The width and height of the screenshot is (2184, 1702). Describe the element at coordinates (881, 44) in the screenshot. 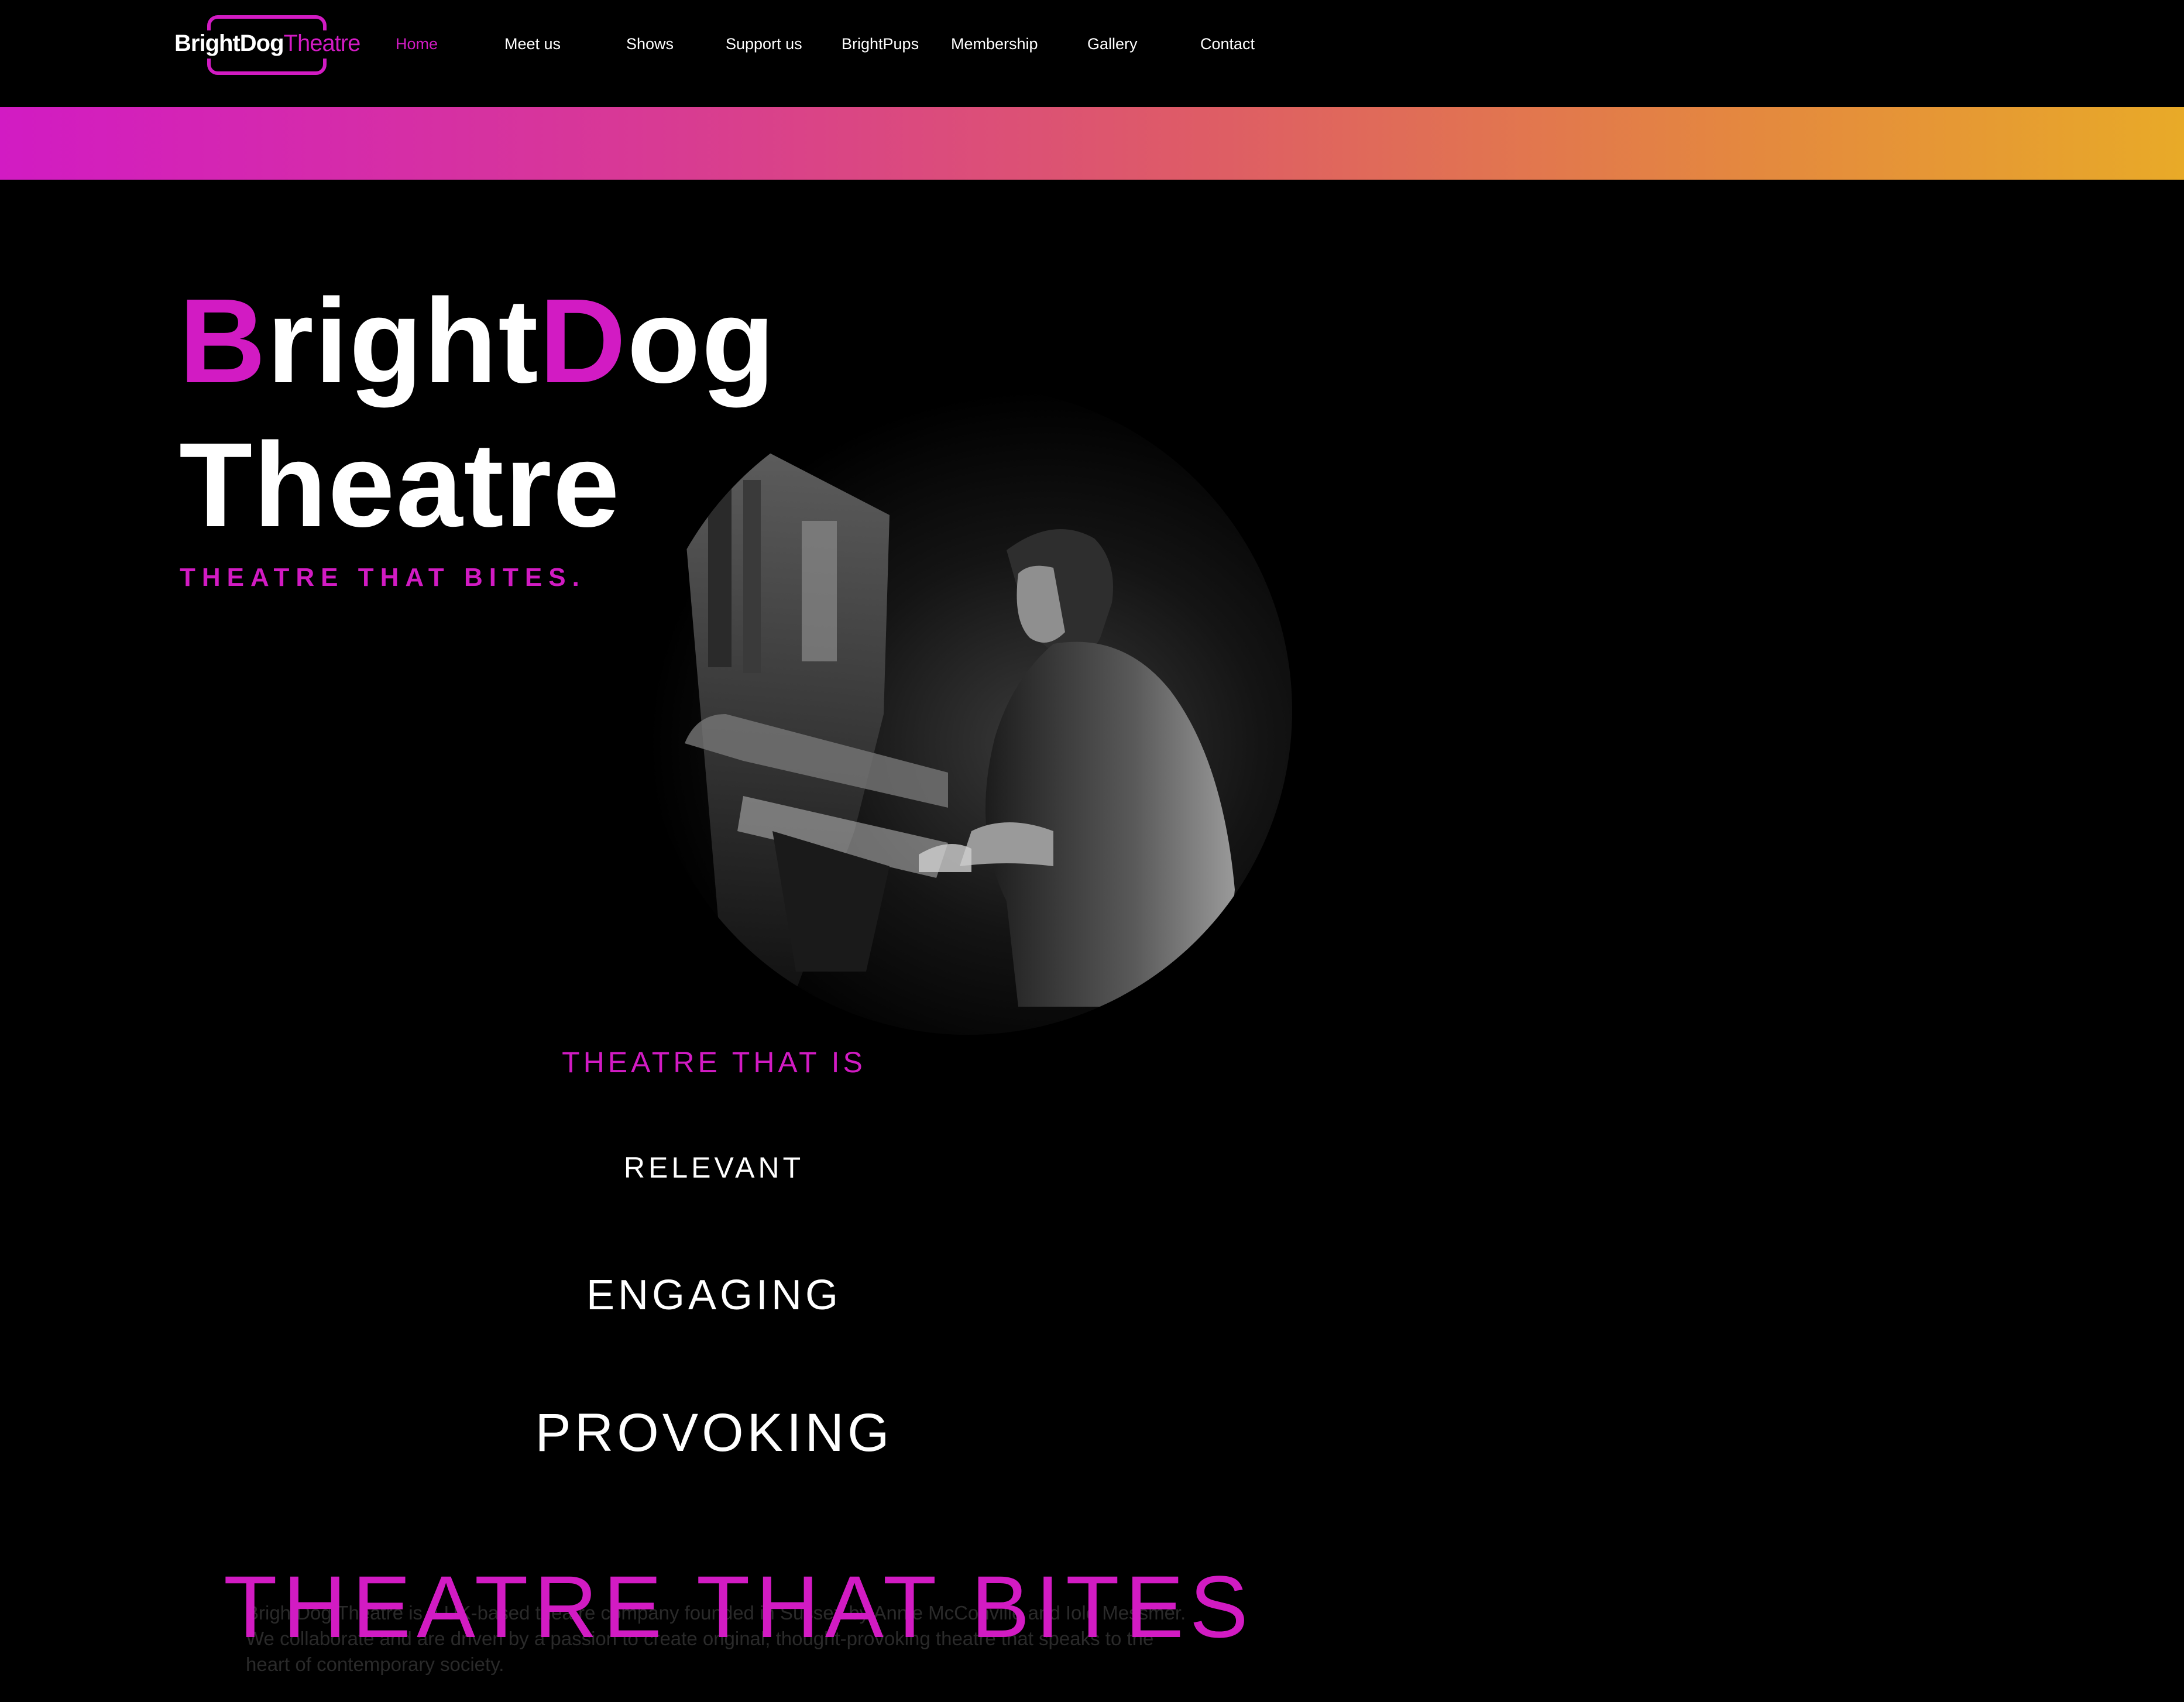

I see `nav-item-brightpups: BrightPups` at that location.